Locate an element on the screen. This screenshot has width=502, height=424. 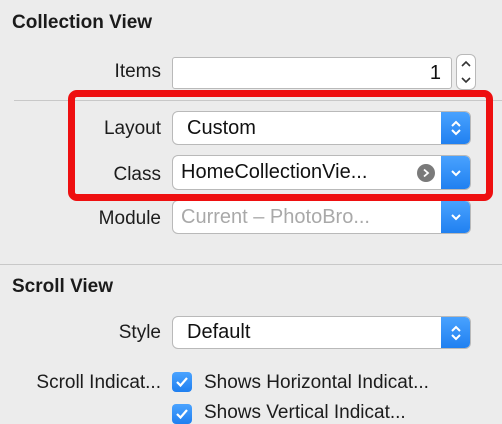
items-field: 1 is located at coordinates (312, 73).